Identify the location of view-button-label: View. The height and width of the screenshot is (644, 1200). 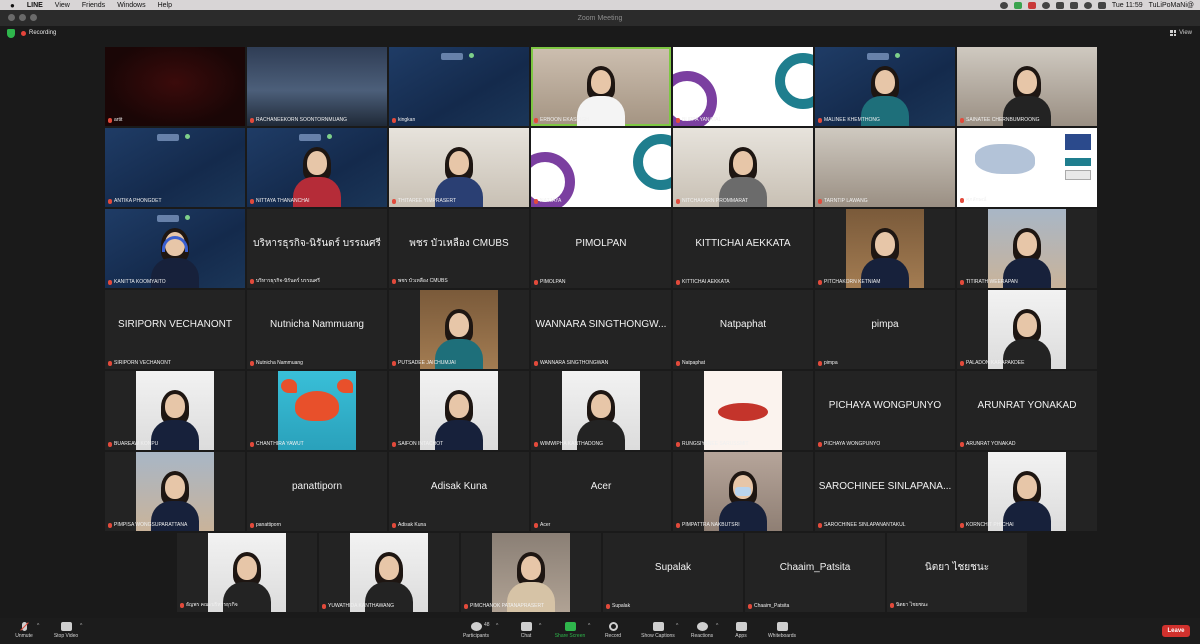
(1185, 33).